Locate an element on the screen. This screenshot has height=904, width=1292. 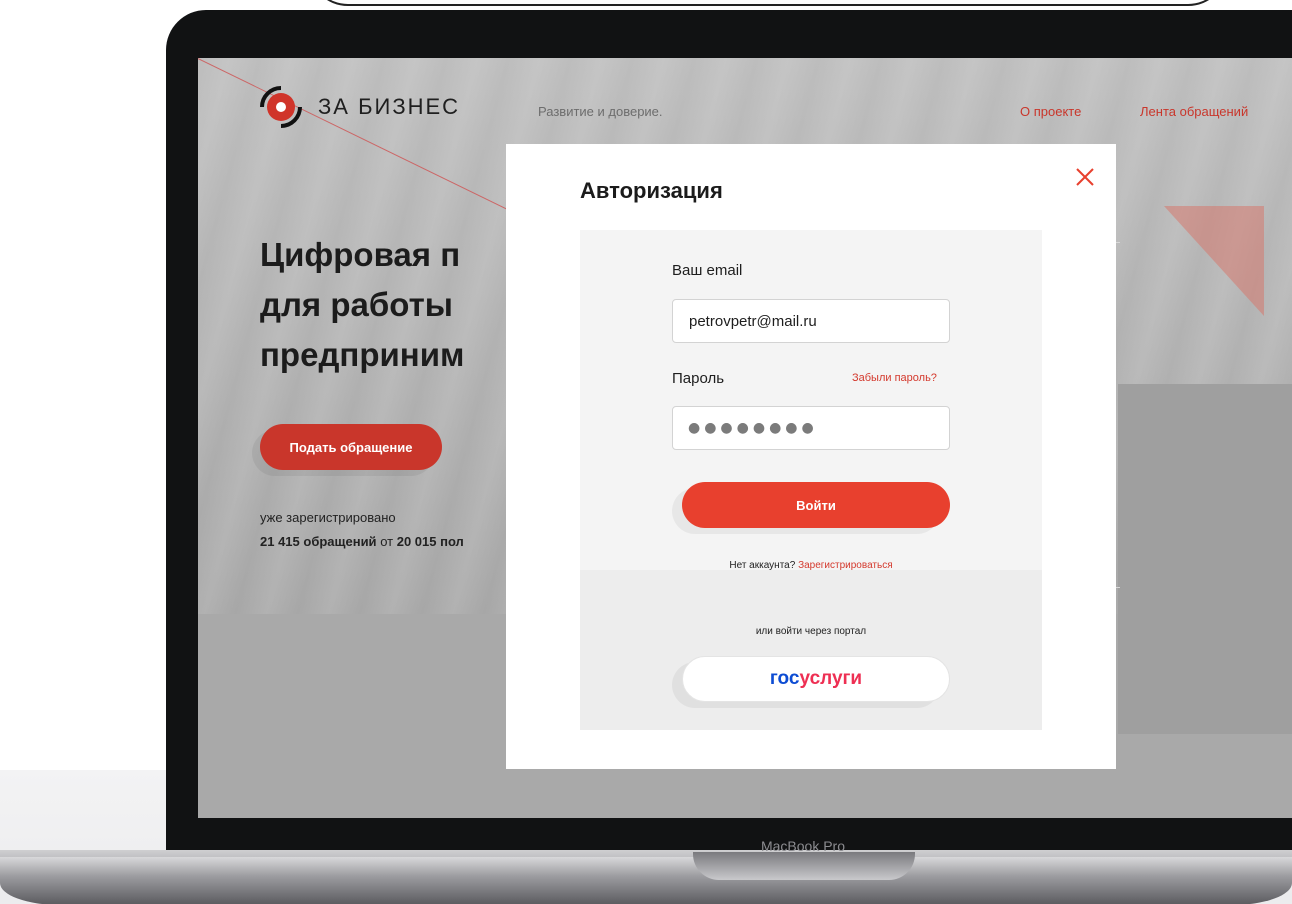
laptop-notch is located at coordinates (804, 866).